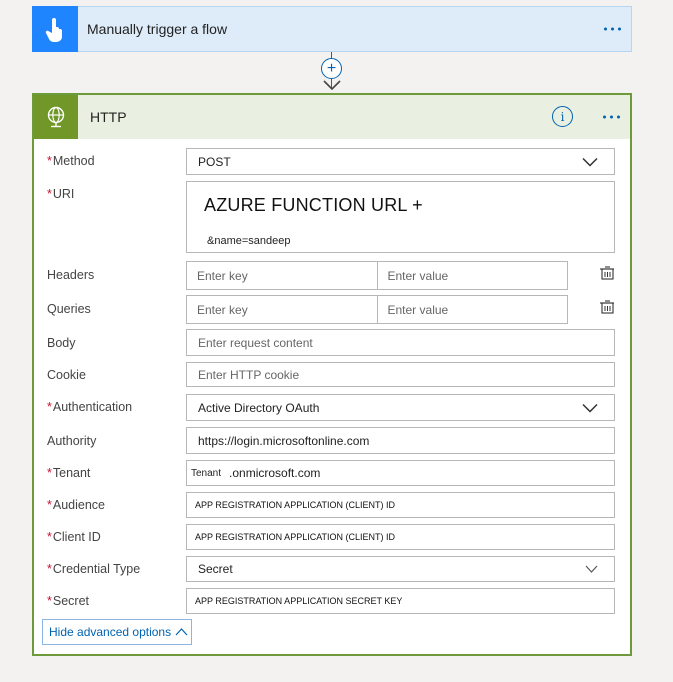 The width and height of the screenshot is (673, 682). I want to click on authentication-label: *Authentication, so click(90, 407).